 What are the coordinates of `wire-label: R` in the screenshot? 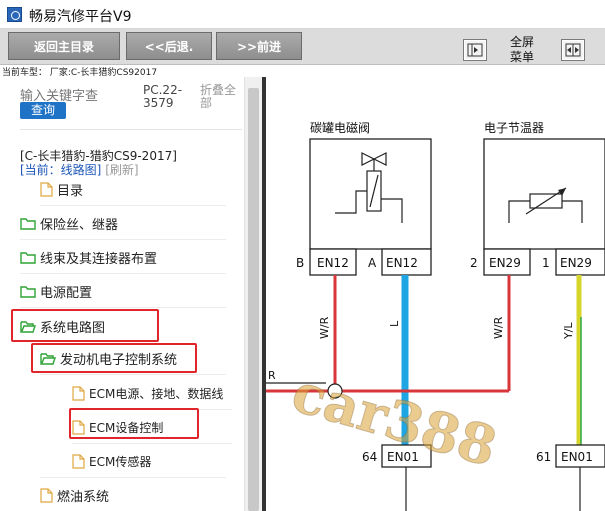 It's located at (272, 375).